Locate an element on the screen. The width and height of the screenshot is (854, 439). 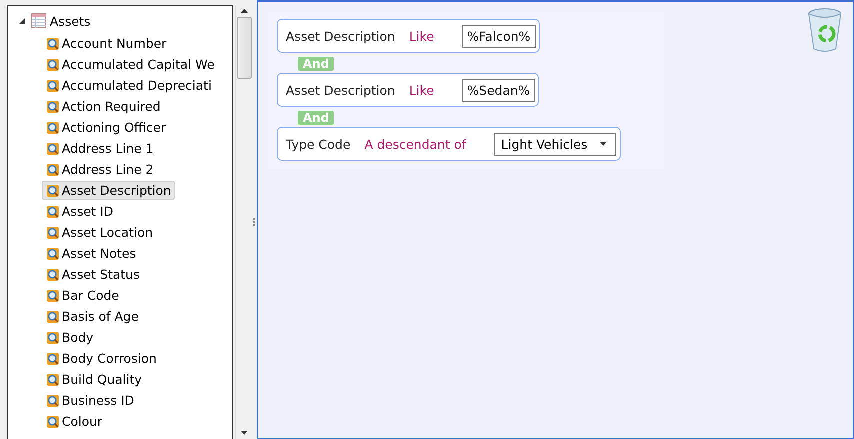
tree-item: Body is located at coordinates (70, 337).